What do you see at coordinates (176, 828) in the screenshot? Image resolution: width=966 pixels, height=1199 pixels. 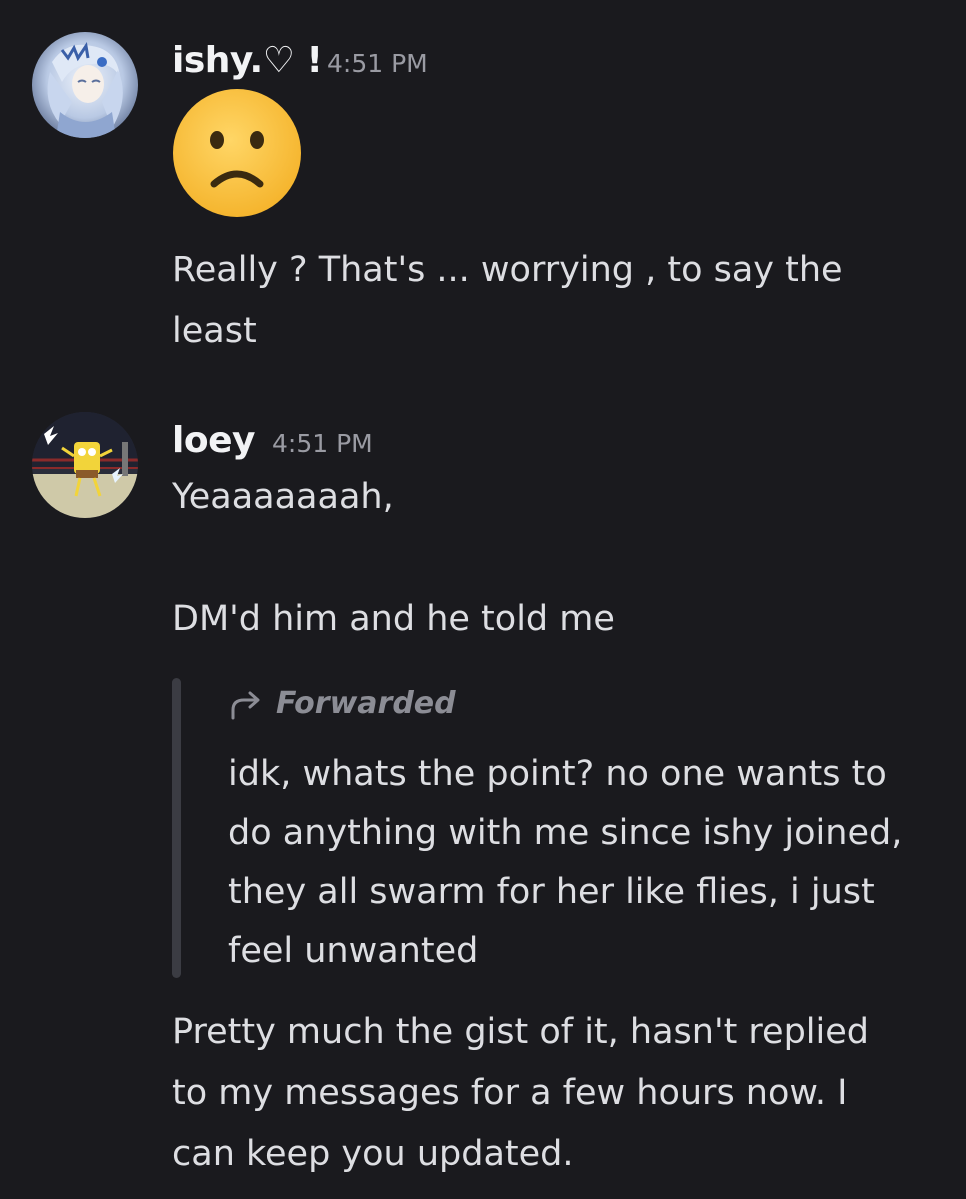 I see `forwarded-quote-bar` at bounding box center [176, 828].